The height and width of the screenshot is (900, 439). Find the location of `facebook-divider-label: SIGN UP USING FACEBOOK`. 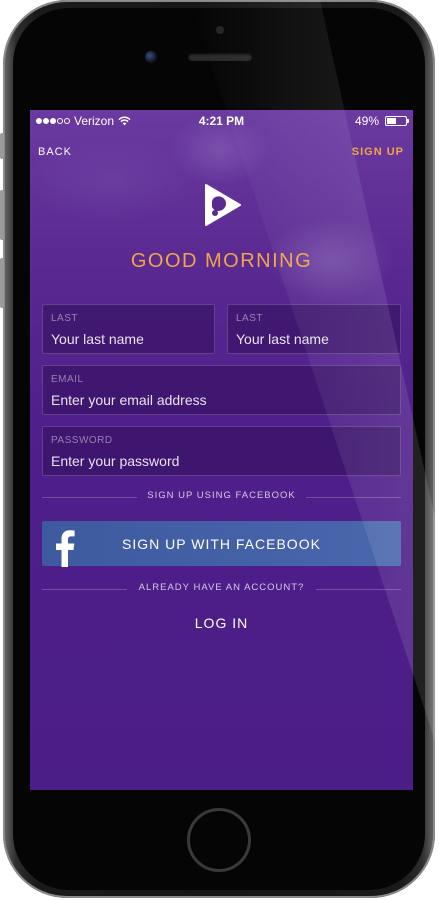

facebook-divider-label: SIGN UP USING FACEBOOK is located at coordinates (221, 495).